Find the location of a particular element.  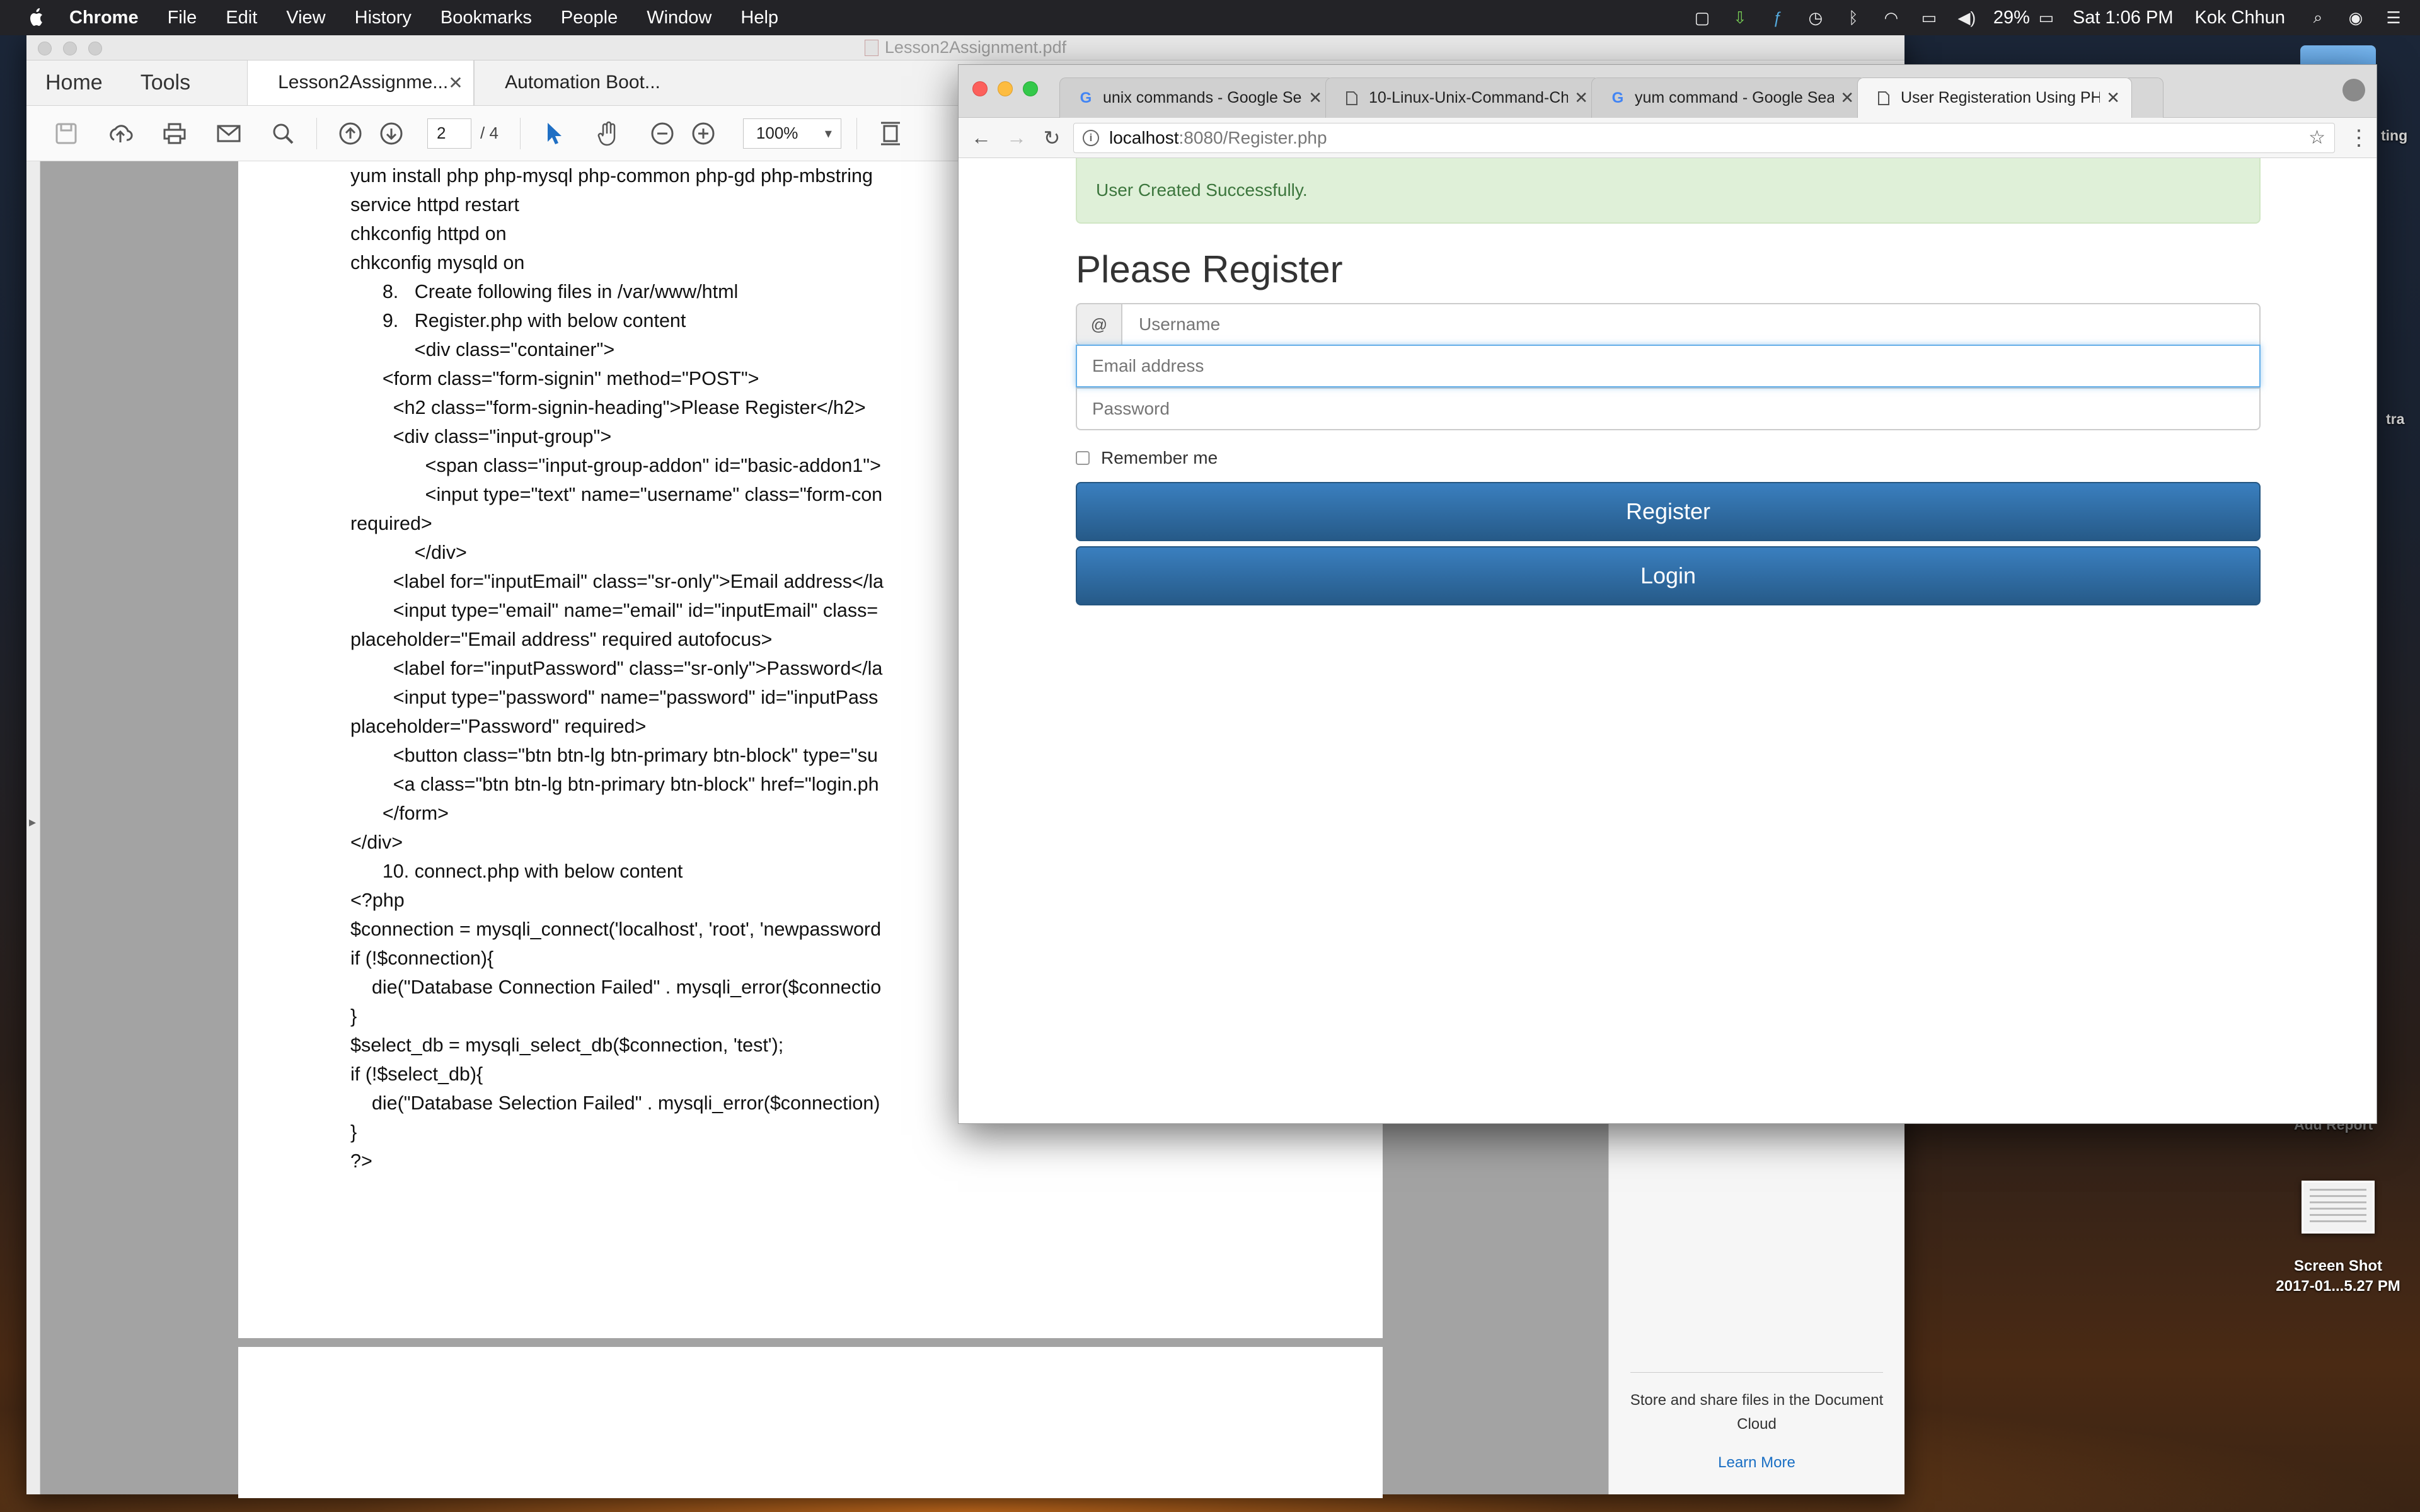

pdf-text-line: required> is located at coordinates (391, 523).